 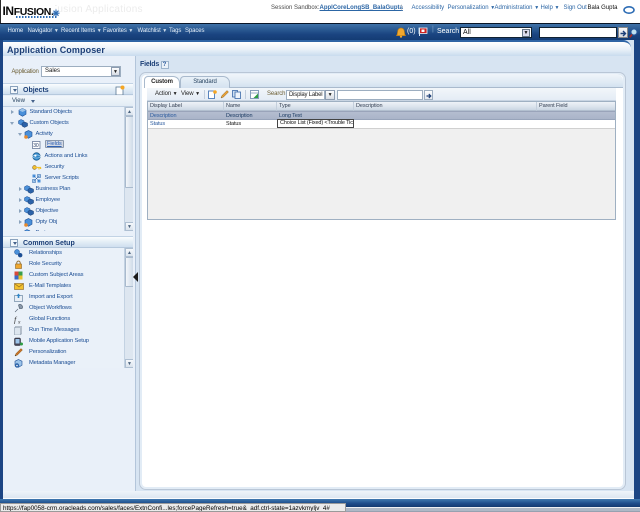 I want to click on svg-text: x, so click(x=19, y=321).